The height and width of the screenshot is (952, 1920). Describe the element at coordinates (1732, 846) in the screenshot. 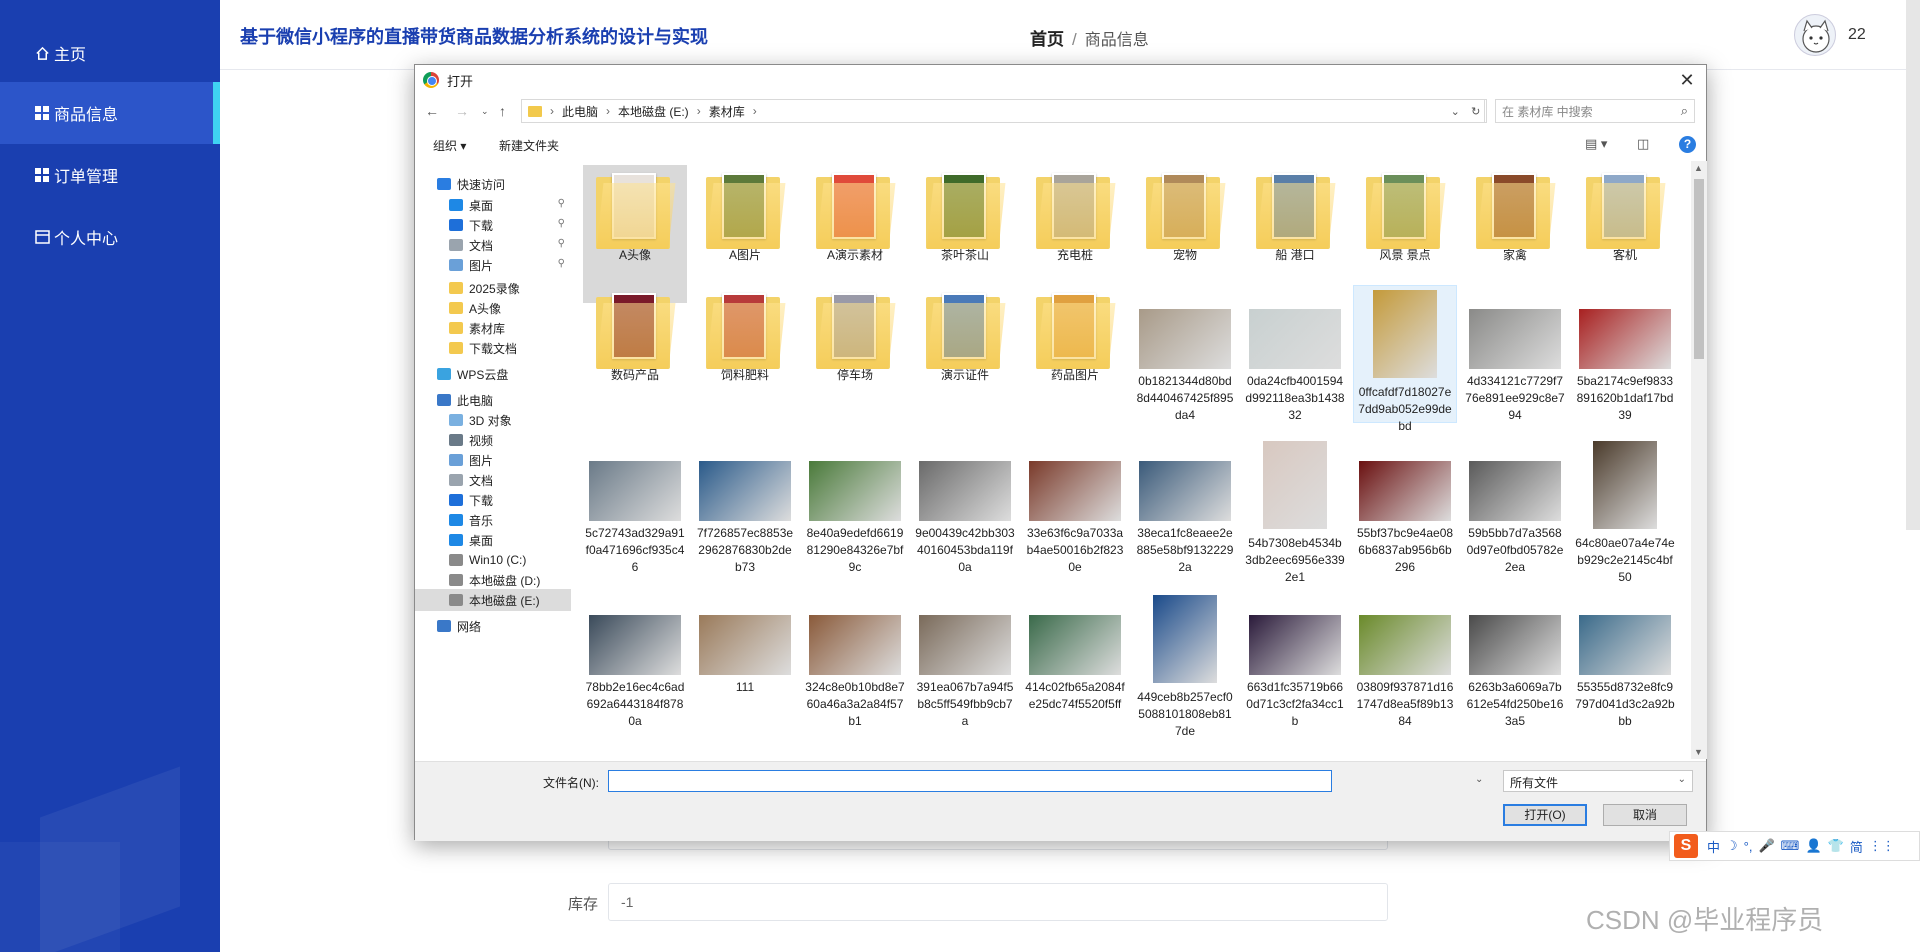

I see `moon-icon: ☽` at that location.